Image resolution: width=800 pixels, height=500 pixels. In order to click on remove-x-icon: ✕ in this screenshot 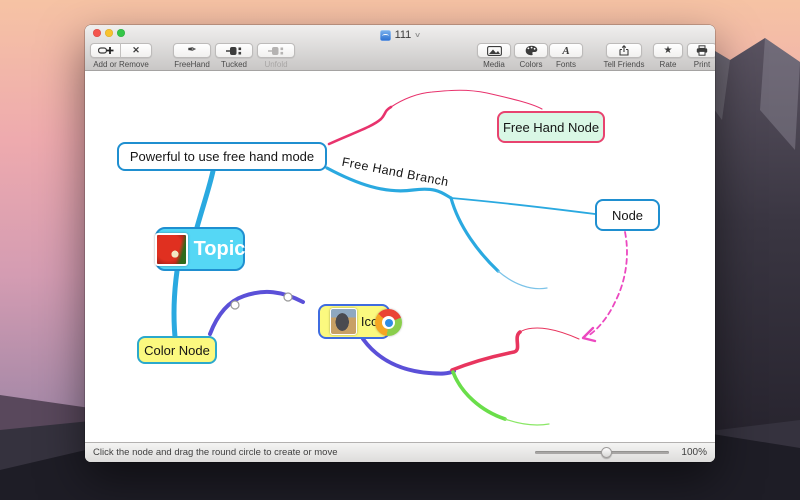, I will do `click(136, 50)`.